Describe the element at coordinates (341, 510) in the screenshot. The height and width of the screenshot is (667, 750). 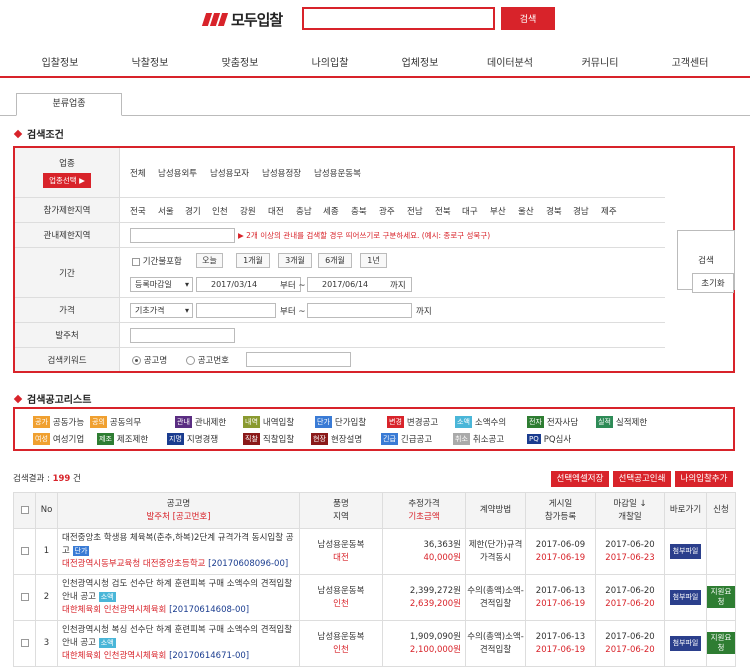
I see `col-item: 품명 지역` at that location.